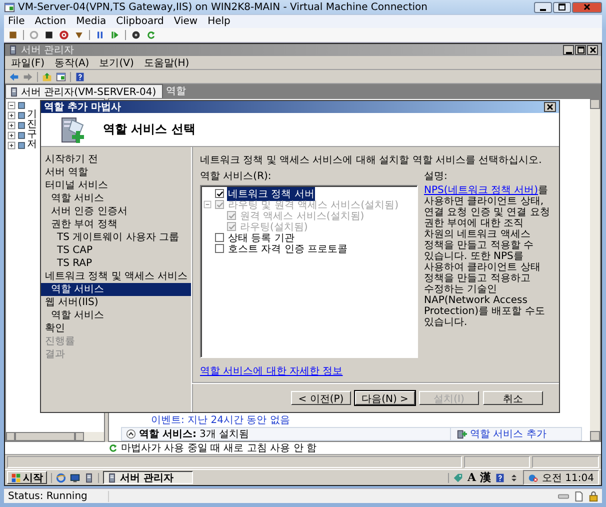 The width and height of the screenshot is (606, 507). Describe the element at coordinates (148, 477) in the screenshot. I see `taskbar-button: 서버 관리자` at that location.